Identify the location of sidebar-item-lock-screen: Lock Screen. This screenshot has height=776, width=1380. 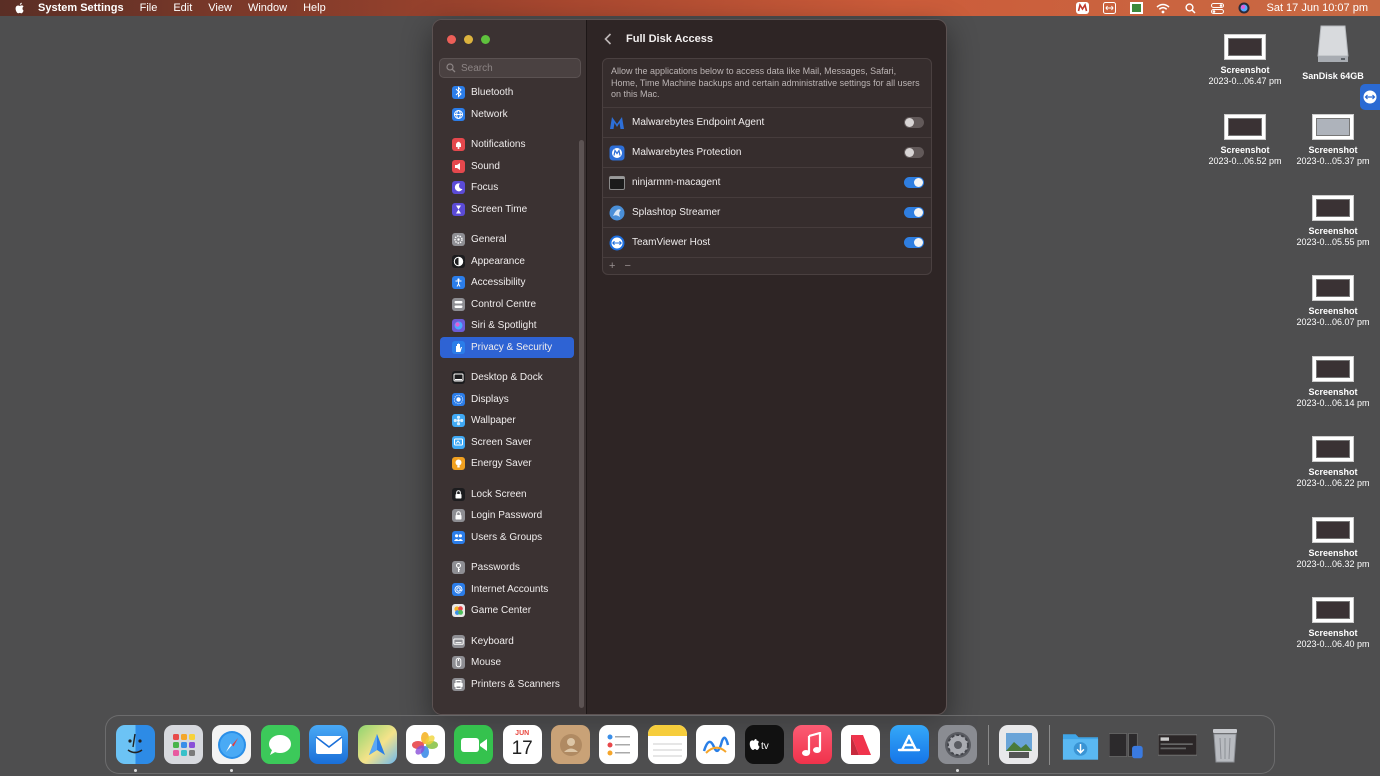
(507, 495).